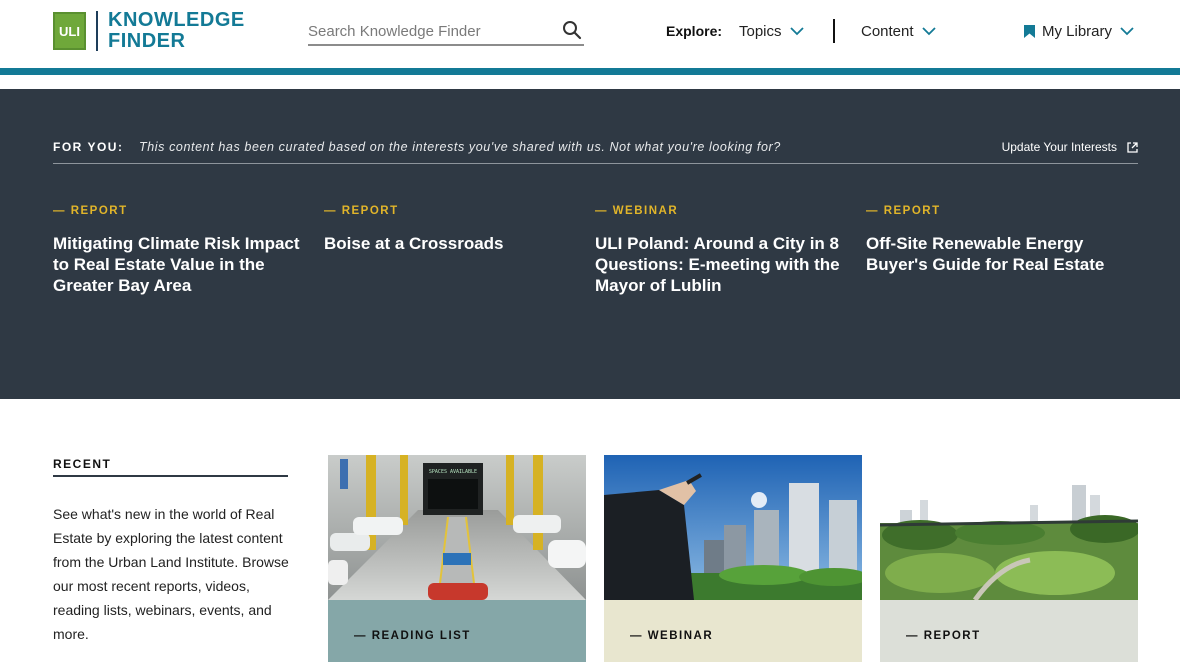 Image resolution: width=1180 pixels, height=662 pixels. I want to click on tile-image-city-sketch, so click(733, 527).